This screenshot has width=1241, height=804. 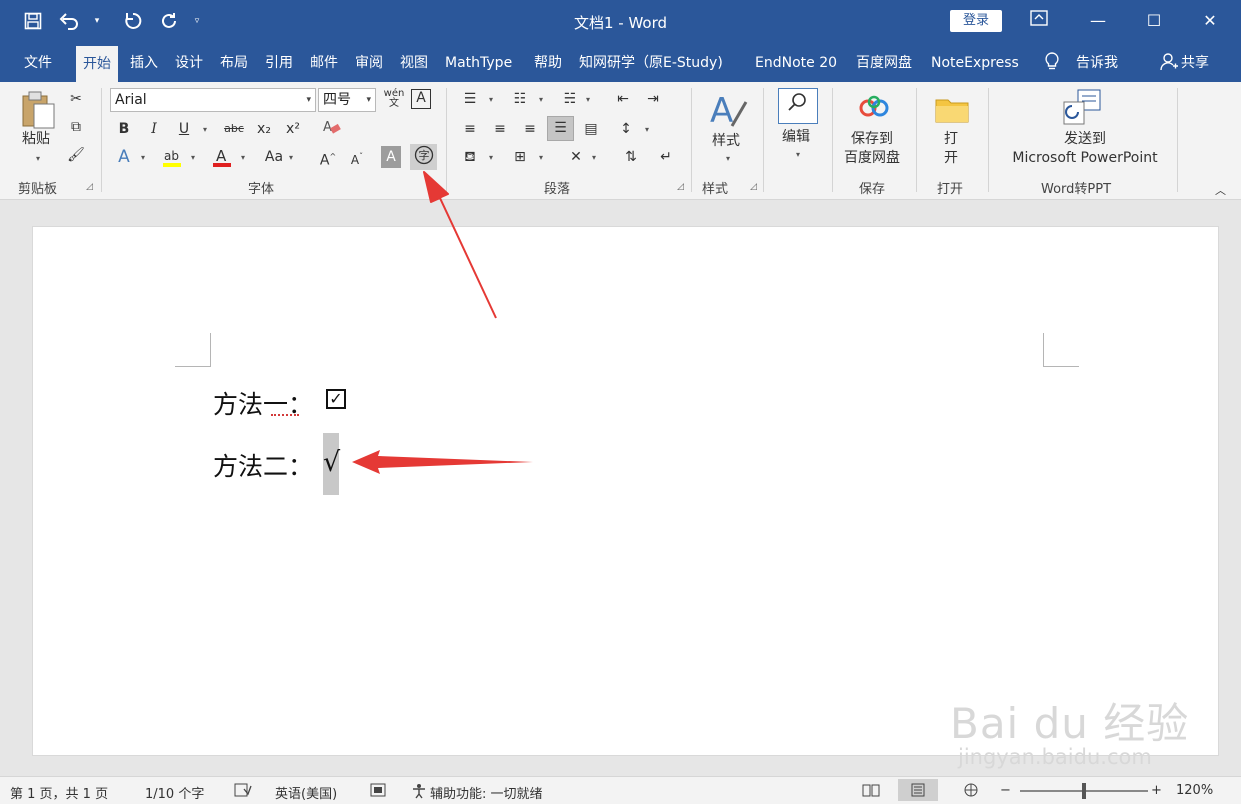 I want to click on tell-me-search: 告诉我, so click(x=1097, y=67).